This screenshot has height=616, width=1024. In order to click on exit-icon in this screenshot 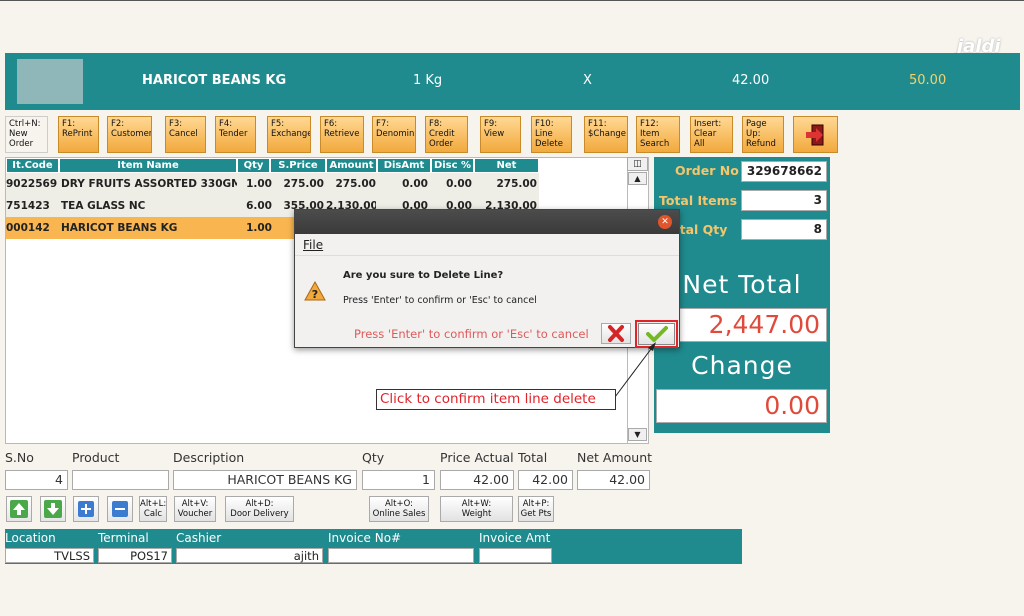, I will do `click(815, 135)`.